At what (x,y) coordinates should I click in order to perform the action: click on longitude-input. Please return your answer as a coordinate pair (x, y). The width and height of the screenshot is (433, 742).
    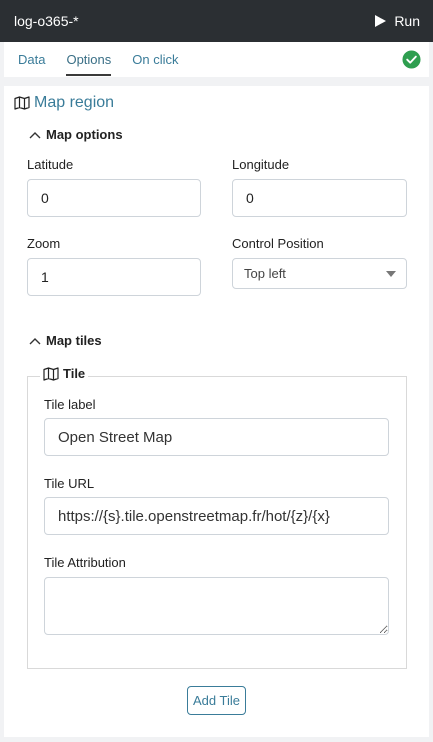
    Looking at the image, I should click on (319, 198).